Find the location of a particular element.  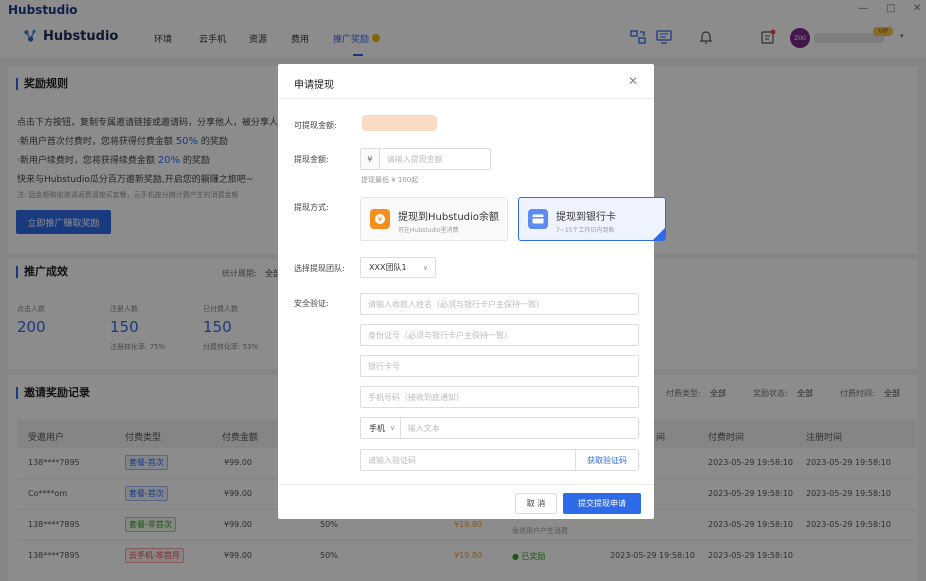

team-select: XXX团队1 ∨ is located at coordinates (398, 267).